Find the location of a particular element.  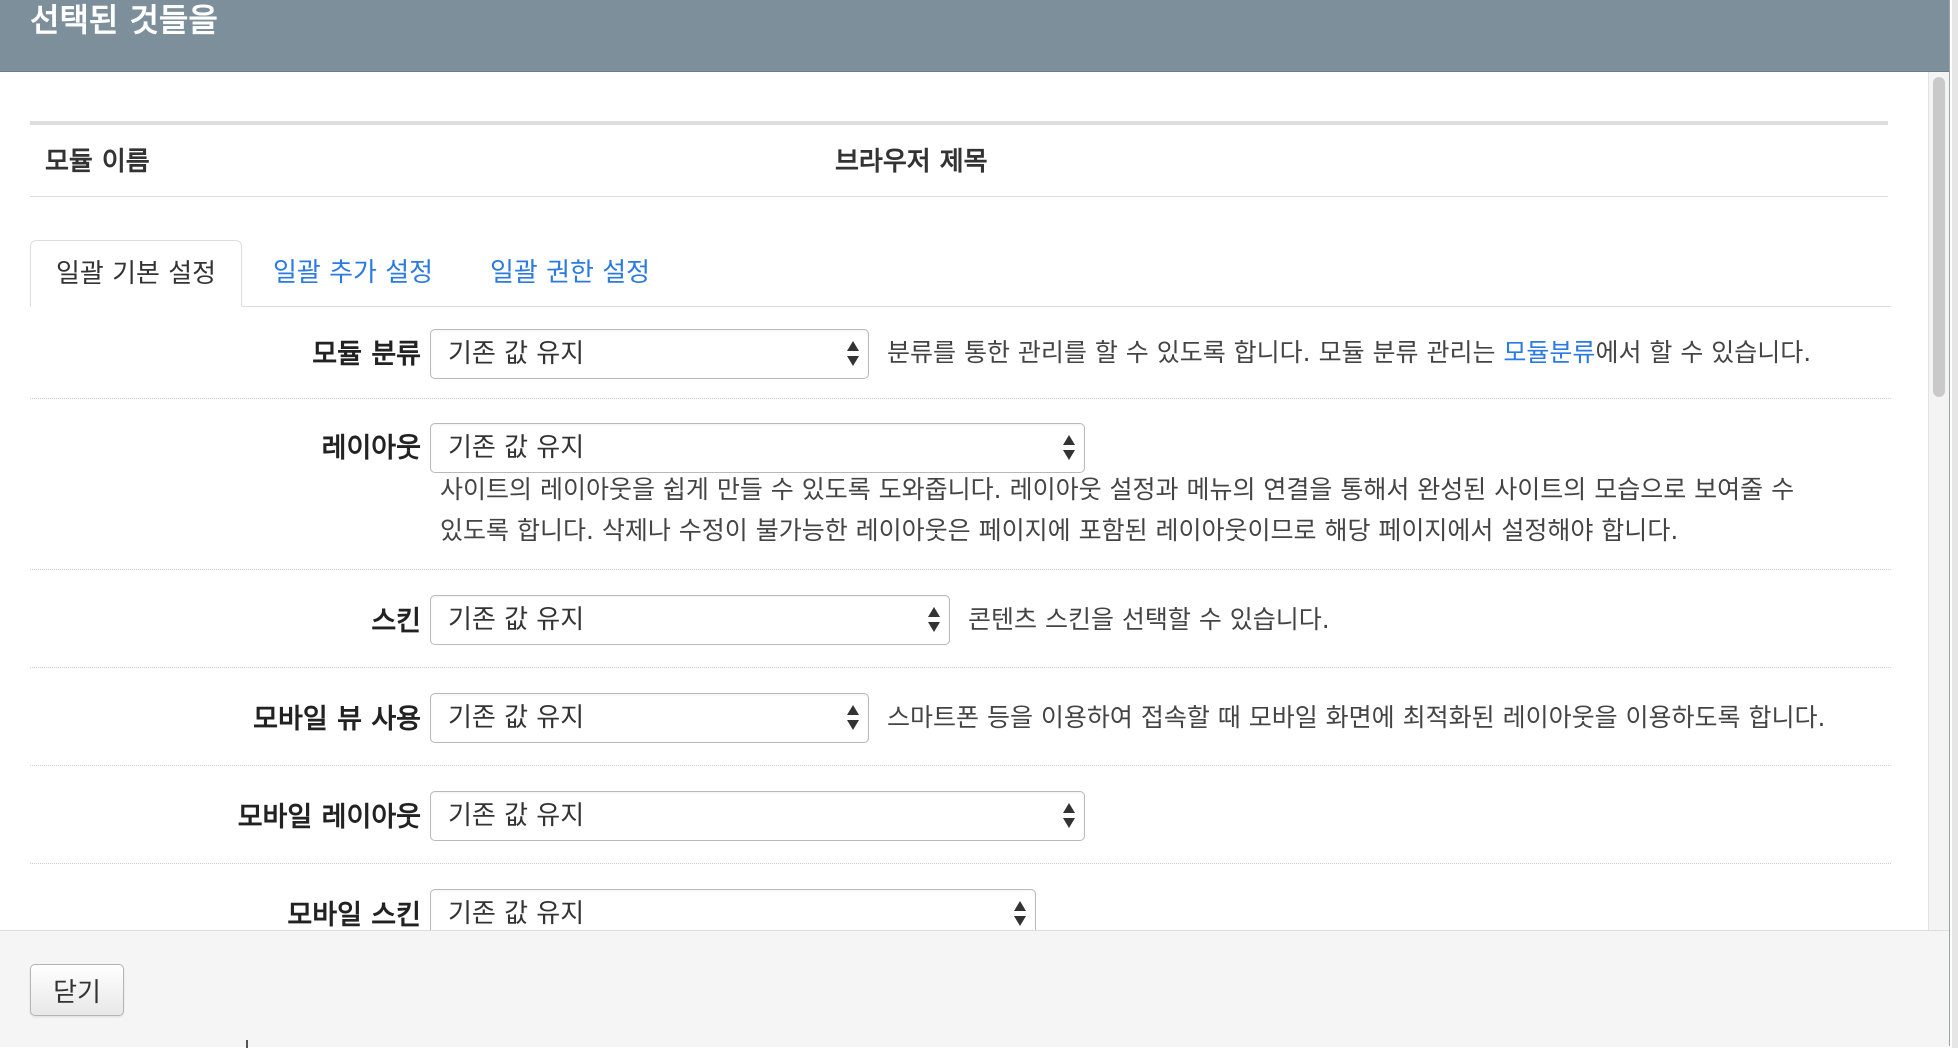

mobile-view-label: 모바일 뷰 사용 is located at coordinates (337, 719).